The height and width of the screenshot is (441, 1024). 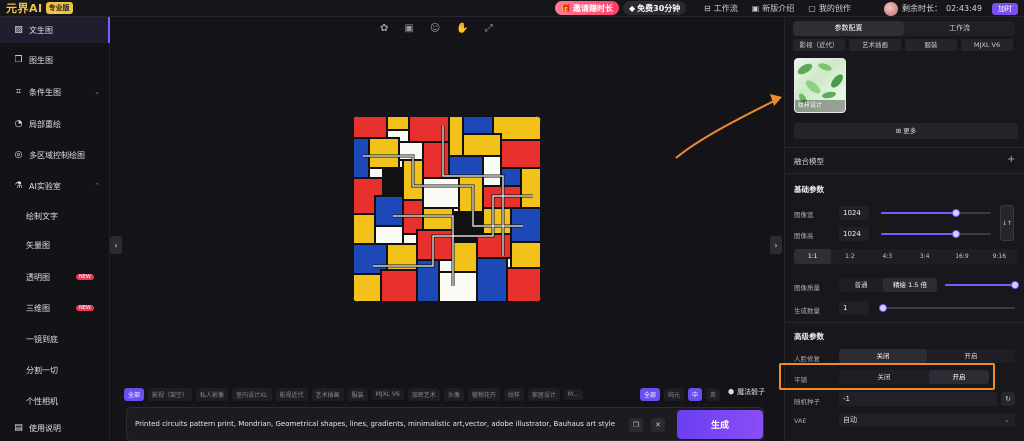 I want to click on tab-workflow: 工作流, so click(x=959, y=28).